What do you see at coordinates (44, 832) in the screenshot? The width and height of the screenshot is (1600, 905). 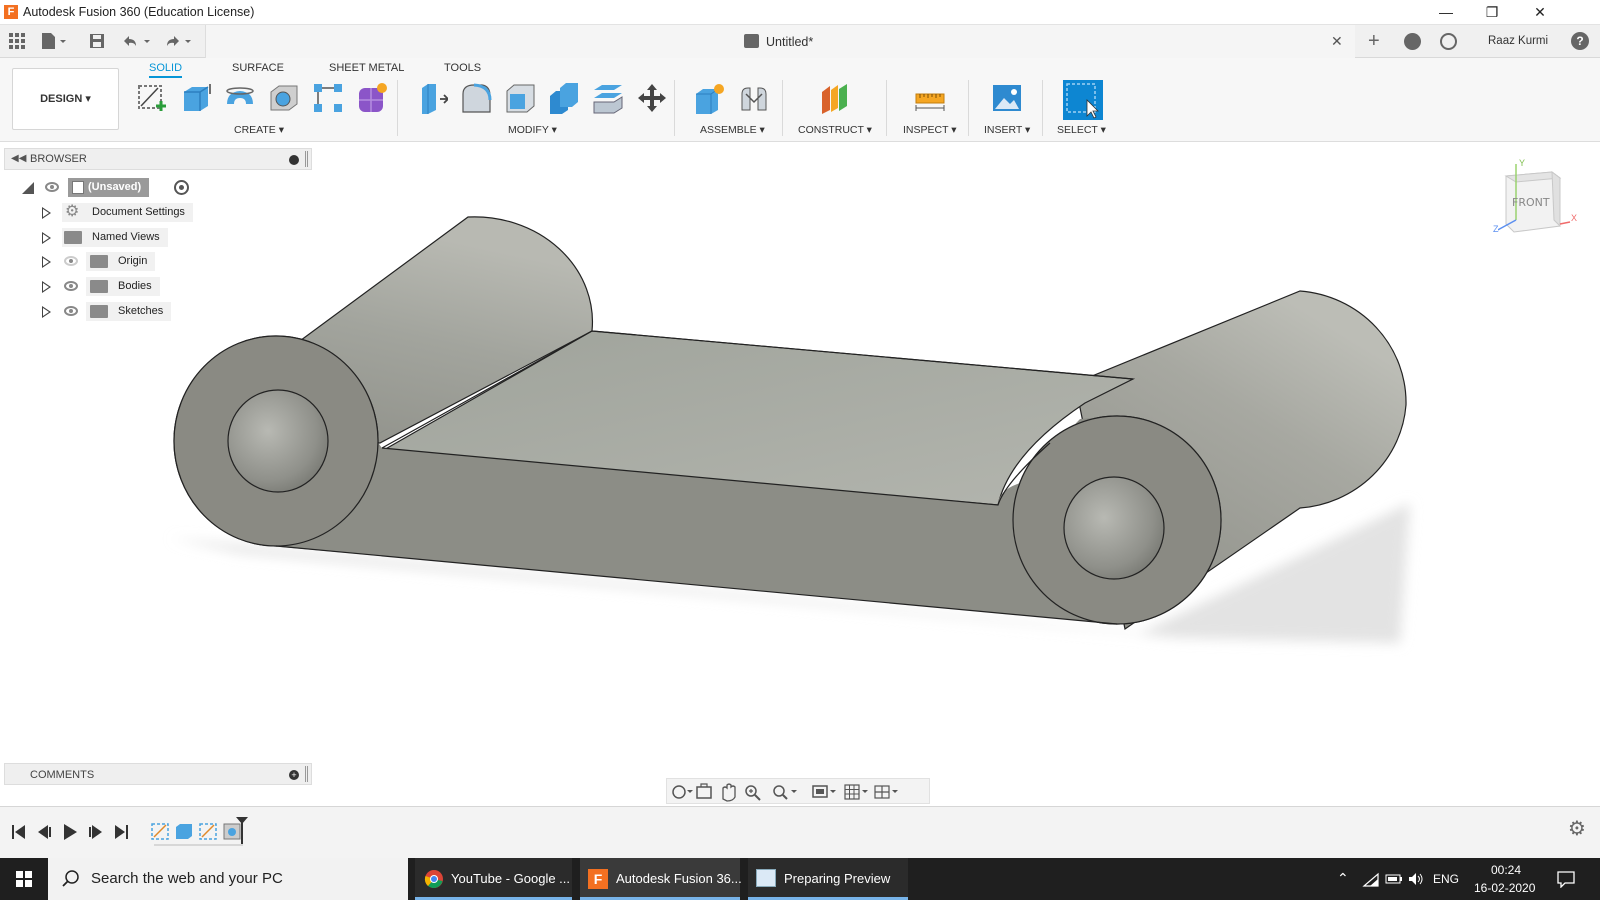 I see `step-back-icon` at bounding box center [44, 832].